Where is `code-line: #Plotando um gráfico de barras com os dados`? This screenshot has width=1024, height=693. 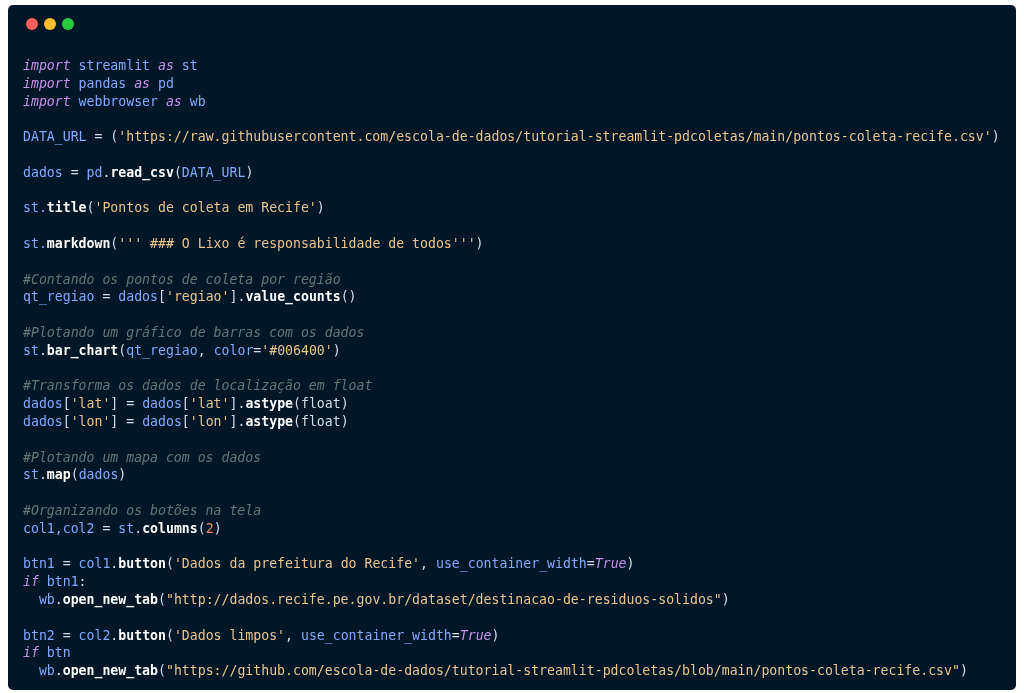
code-line: #Plotando um gráfico de barras com os dados is located at coordinates (194, 332).